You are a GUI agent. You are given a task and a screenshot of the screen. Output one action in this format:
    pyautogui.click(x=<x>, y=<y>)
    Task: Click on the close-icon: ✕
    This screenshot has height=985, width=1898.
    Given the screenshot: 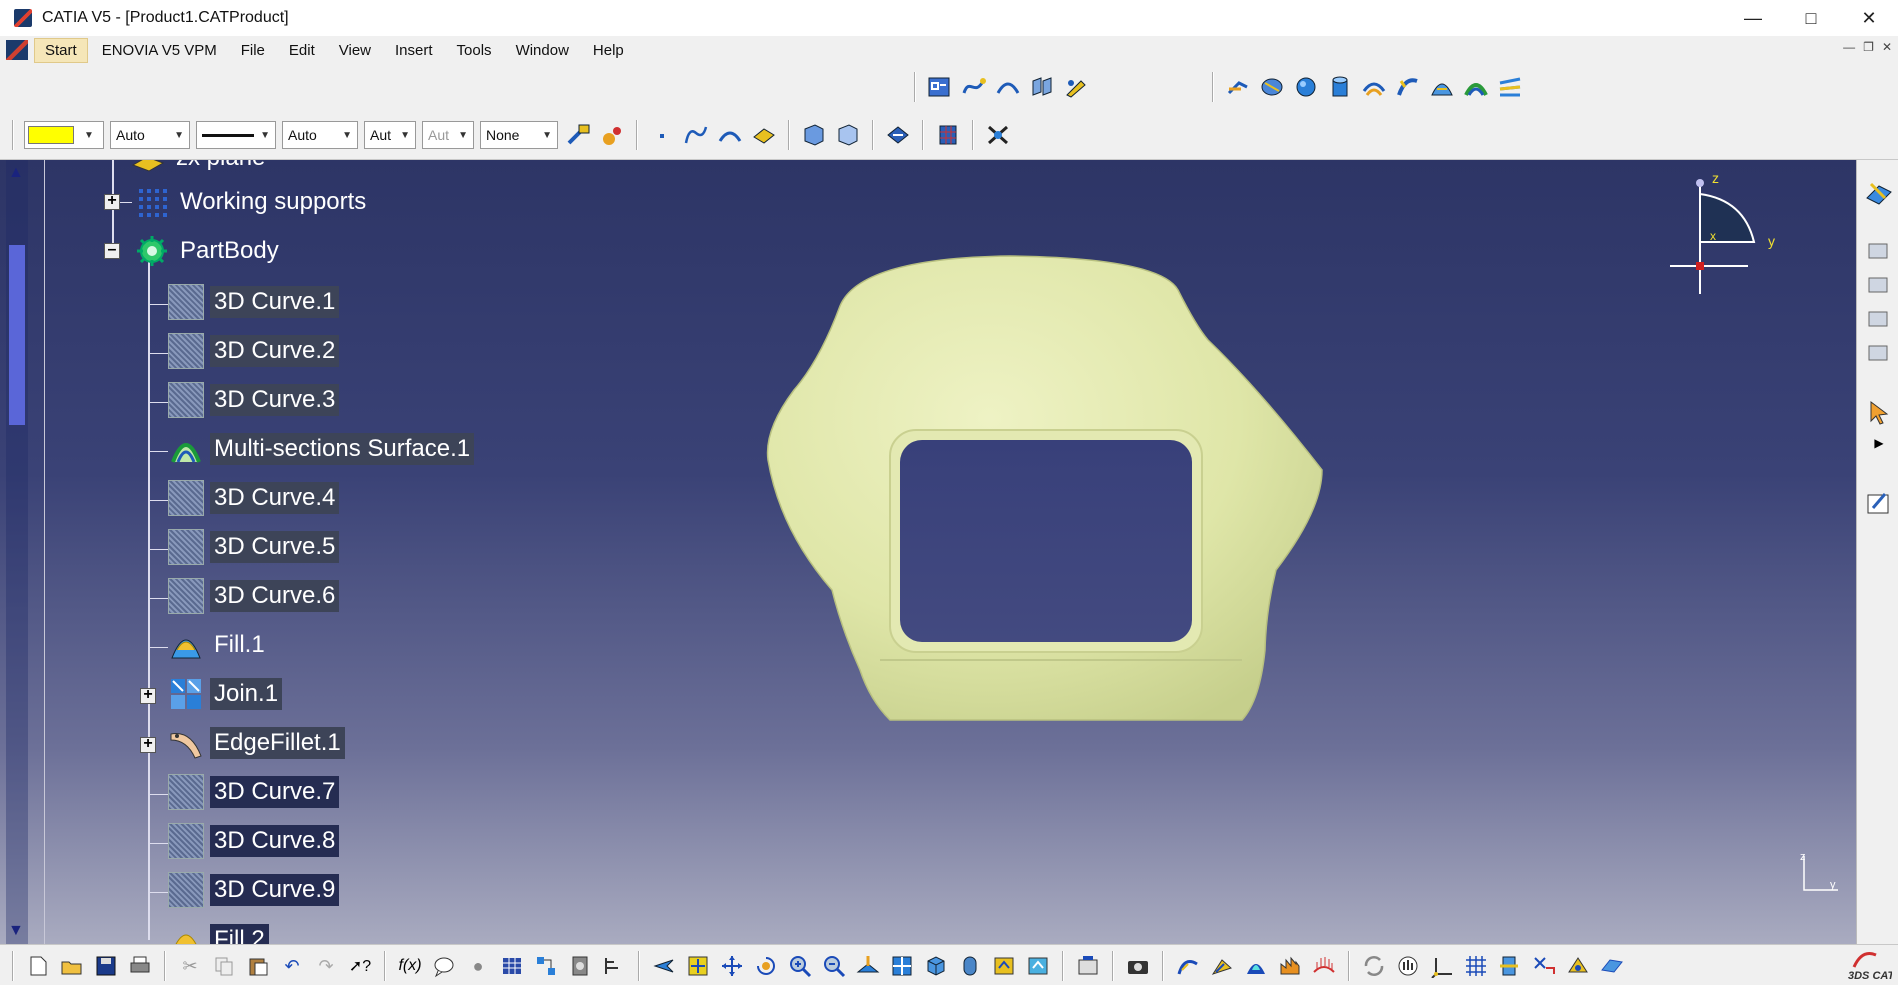 What is the action you would take?
    pyautogui.click(x=1869, y=18)
    